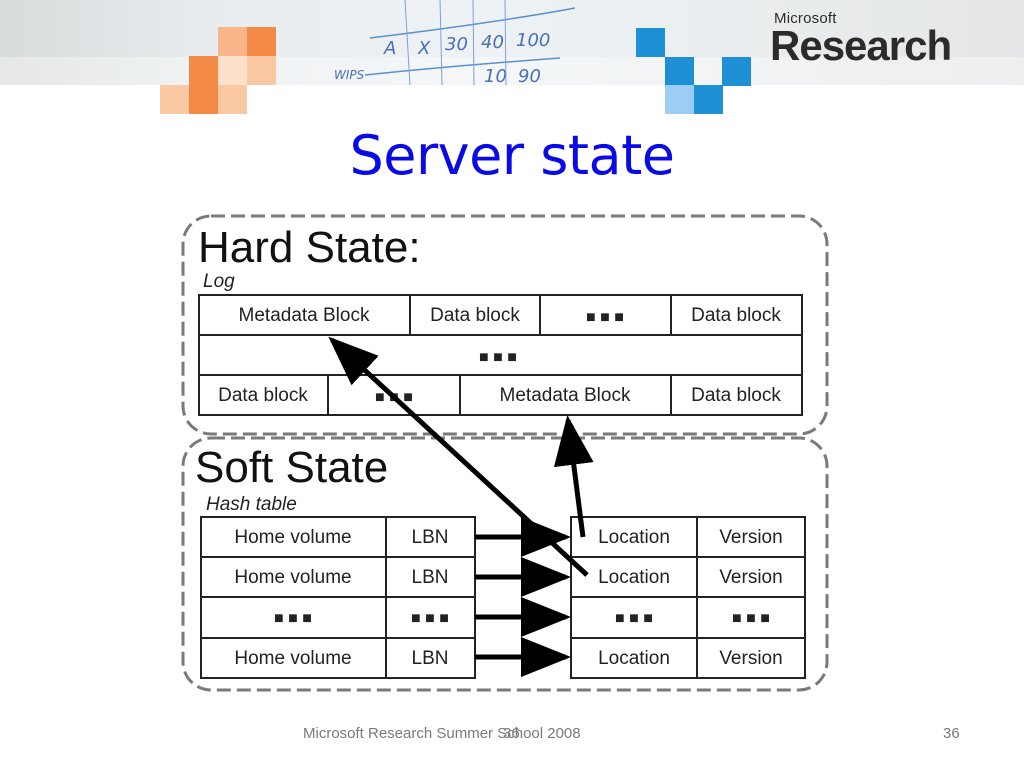 This screenshot has height=768, width=1024. What do you see at coordinates (498, 357) in the screenshot?
I see `log-row-ellipsis: ■ ■ ■` at bounding box center [498, 357].